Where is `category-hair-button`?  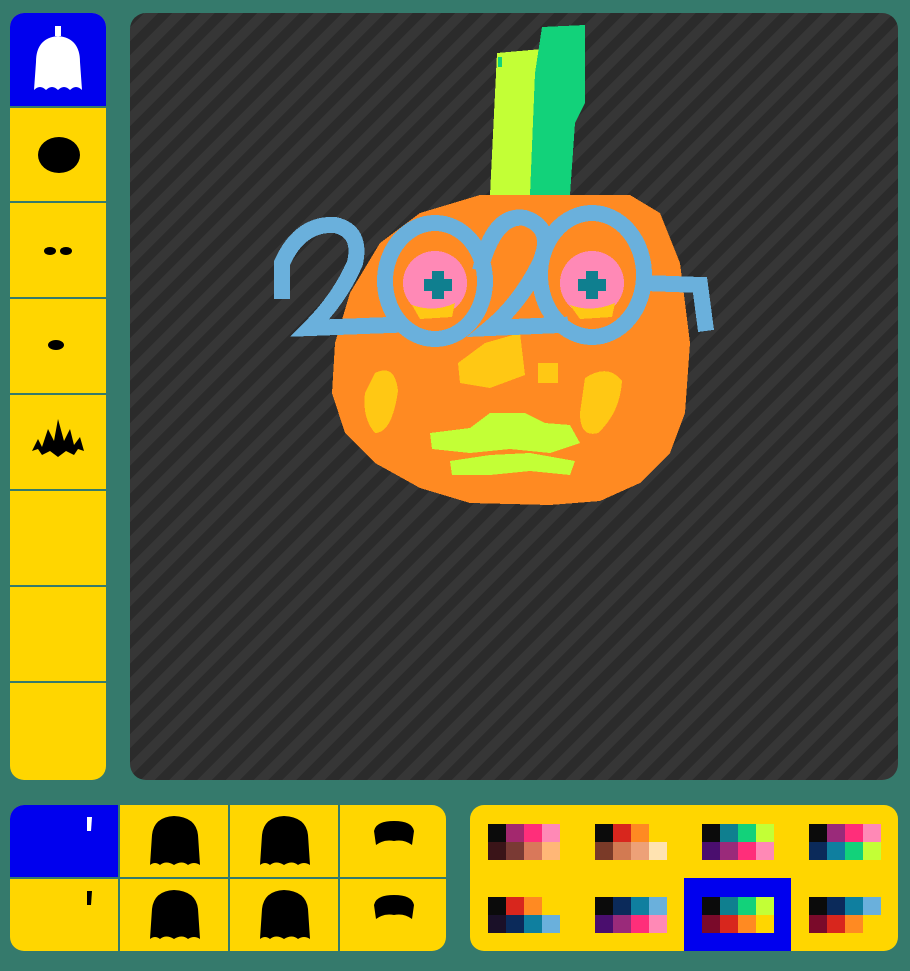 category-hair-button is located at coordinates (58, 443).